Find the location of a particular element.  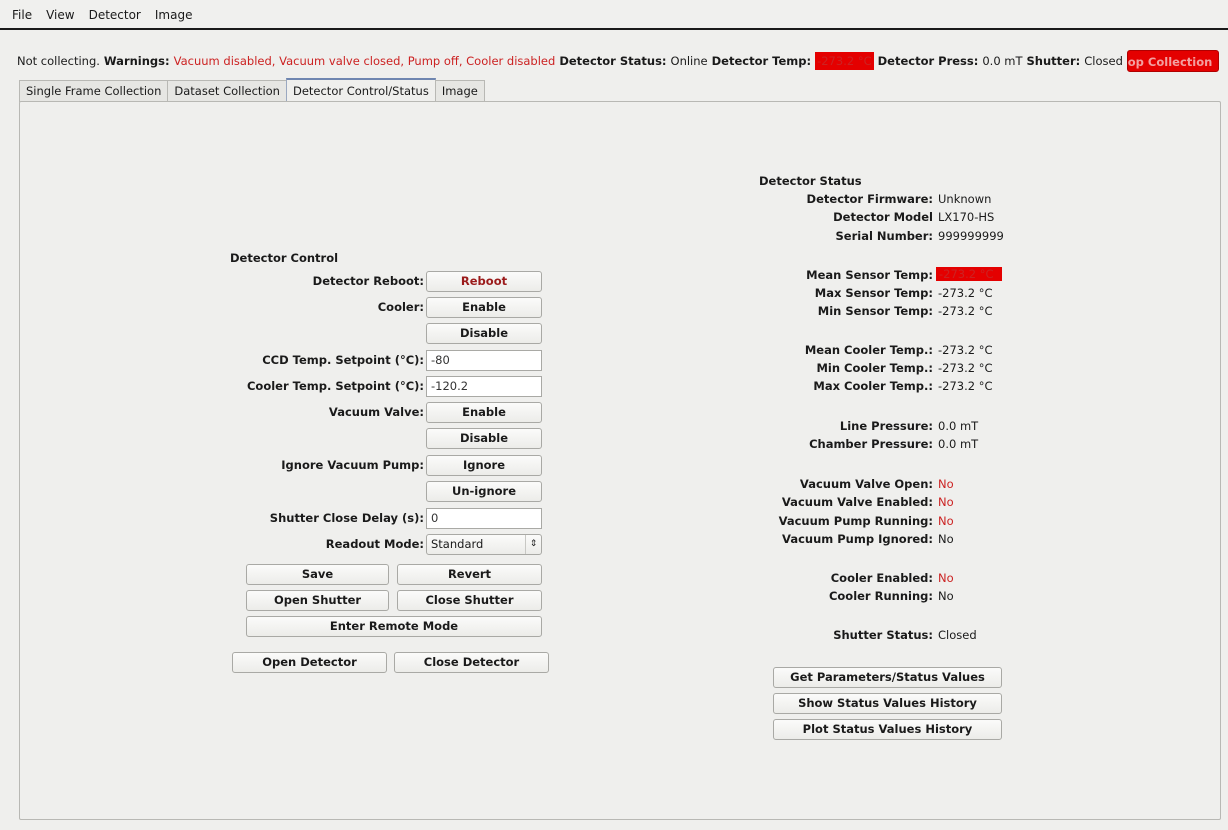

save-button: Save is located at coordinates (317, 574).